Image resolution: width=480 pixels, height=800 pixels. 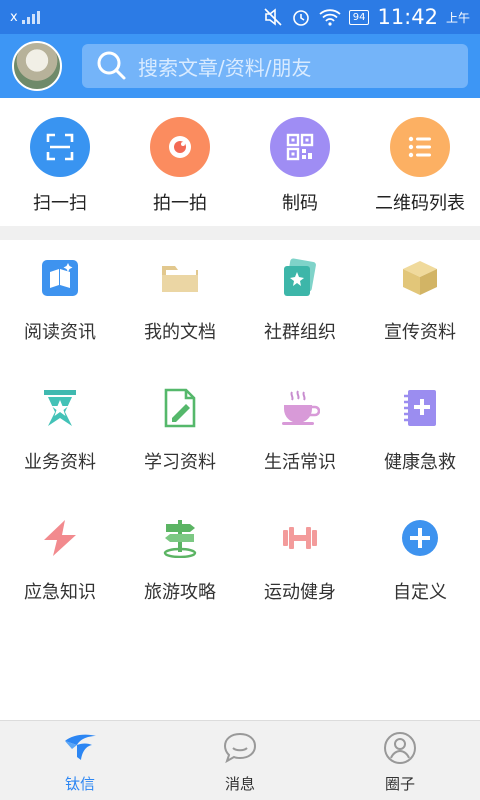 I want to click on chat-icon, so click(x=240, y=748).